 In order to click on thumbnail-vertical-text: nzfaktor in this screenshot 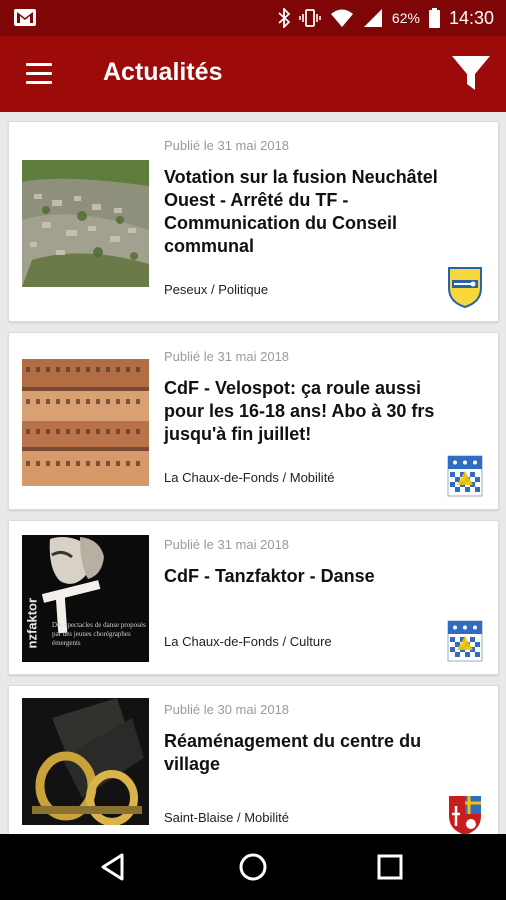, I will do `click(32, 623)`.